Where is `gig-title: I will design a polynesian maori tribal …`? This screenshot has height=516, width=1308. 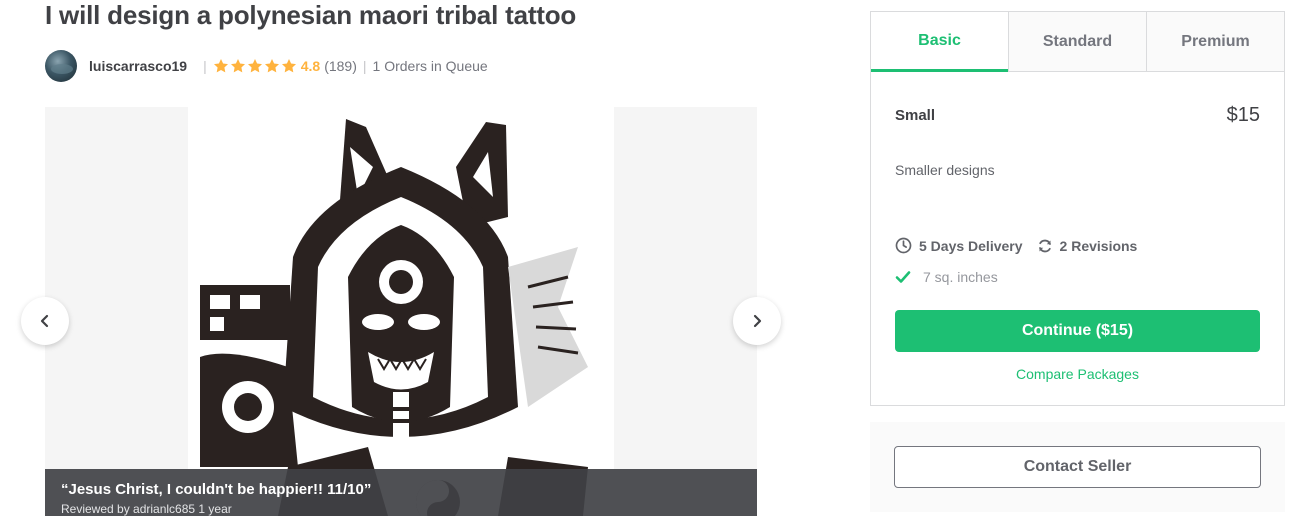 gig-title: I will design a polynesian maori tribal … is located at coordinates (311, 15).